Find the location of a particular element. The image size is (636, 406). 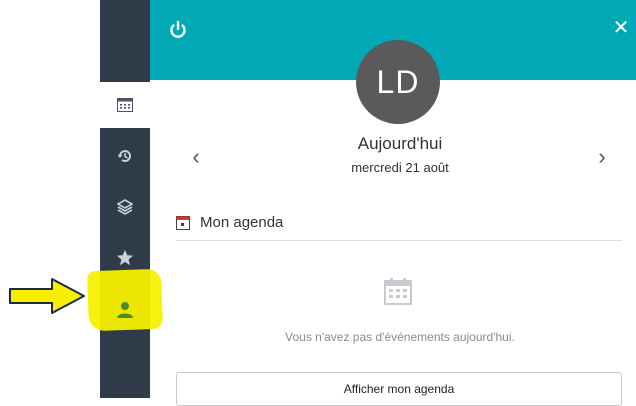

empty-calendar-icon is located at coordinates (398, 291).